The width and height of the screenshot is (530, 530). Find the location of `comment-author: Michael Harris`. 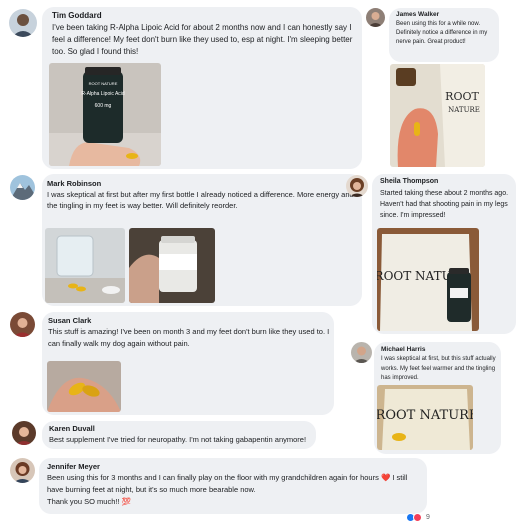

comment-author: Michael Harris is located at coordinates (403, 349).